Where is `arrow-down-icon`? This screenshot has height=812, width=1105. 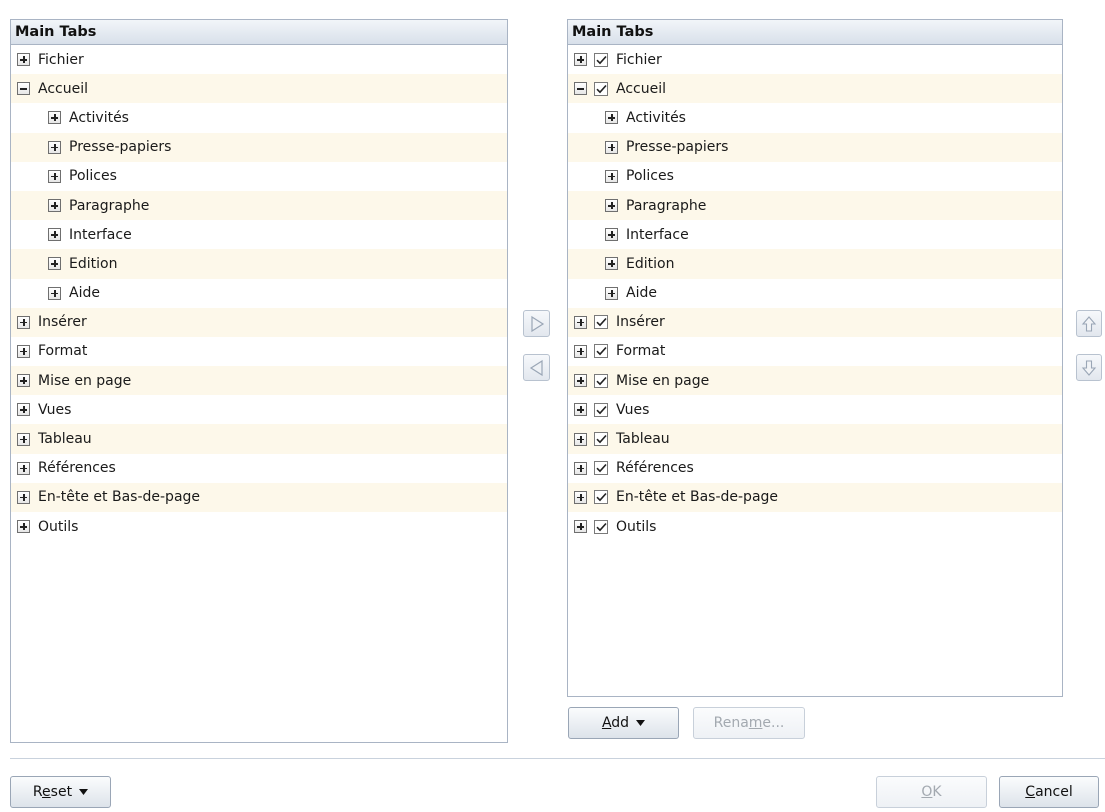
arrow-down-icon is located at coordinates (1089, 367).